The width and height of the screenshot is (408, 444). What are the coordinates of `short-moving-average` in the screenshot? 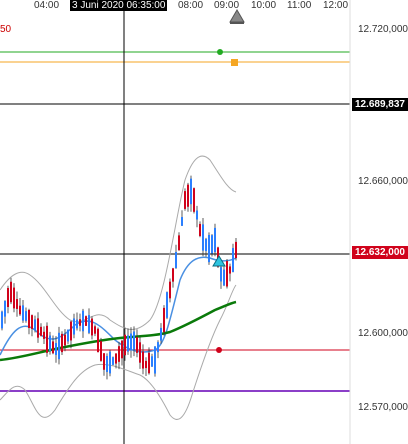 It's located at (118, 306).